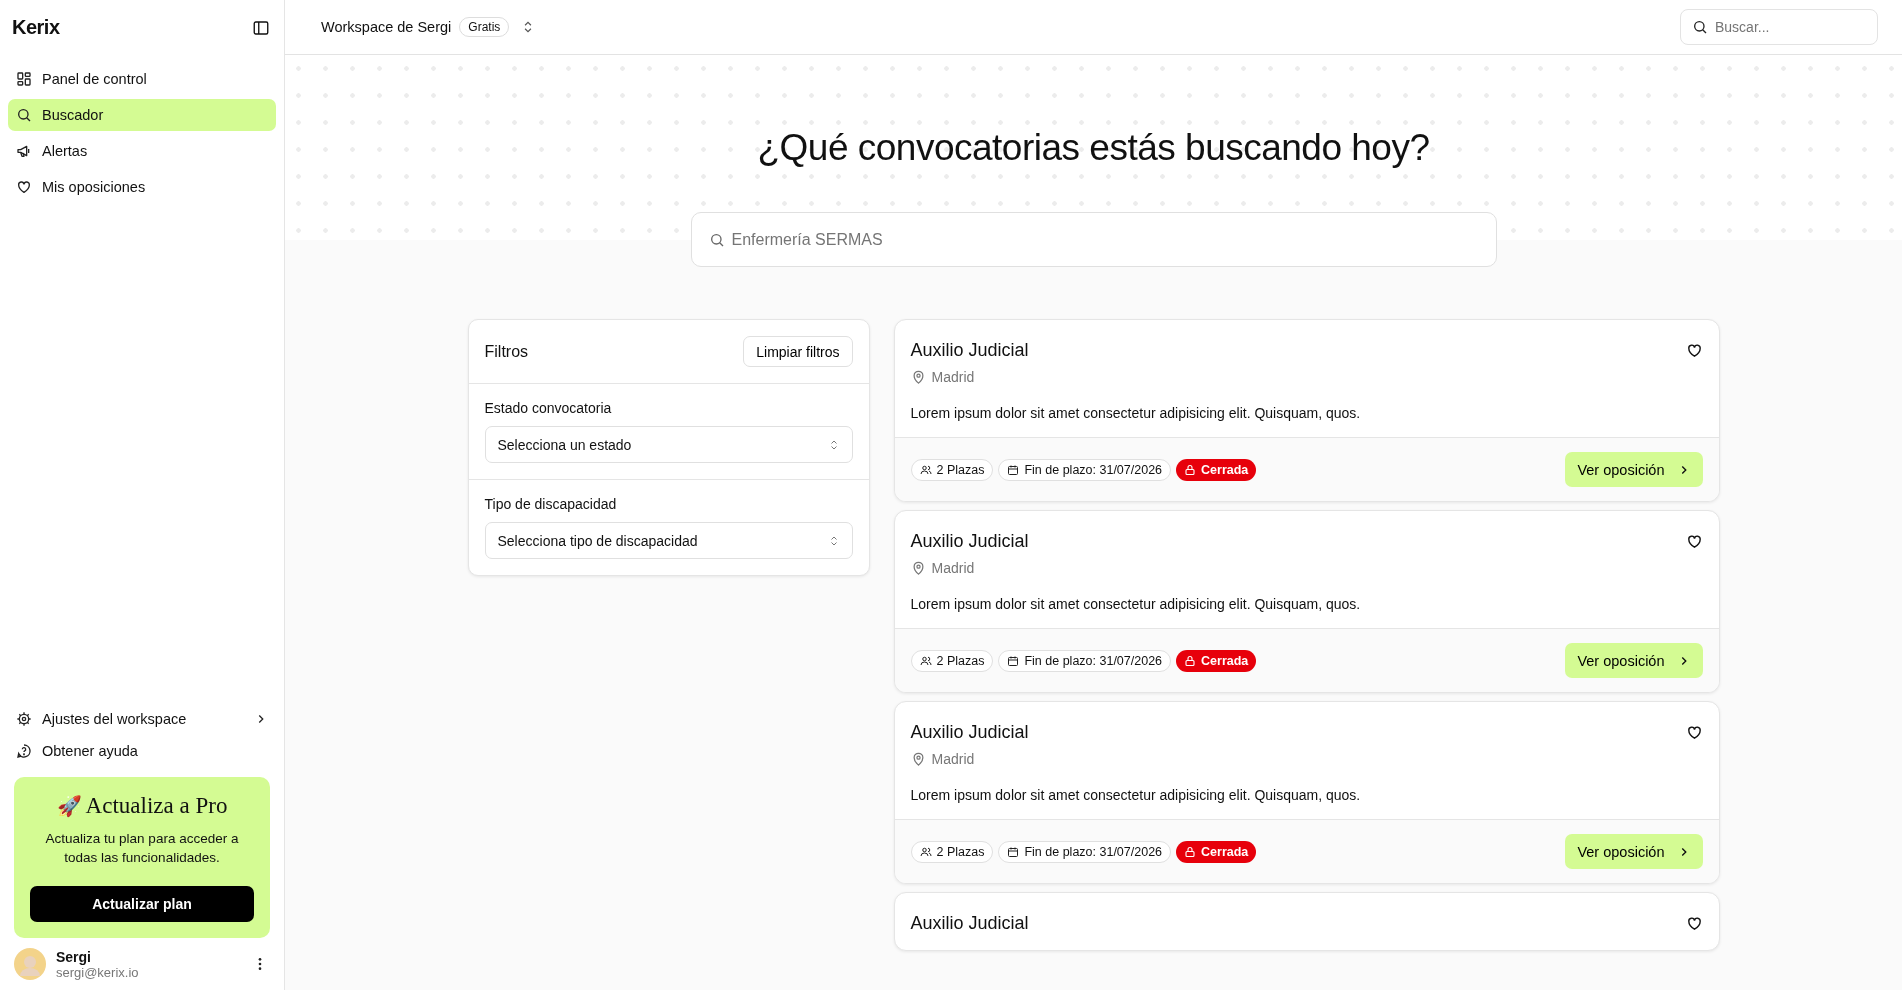 This screenshot has width=1902, height=990. Describe the element at coordinates (142, 904) in the screenshot. I see `upgrade-button: Actualizar plan` at that location.